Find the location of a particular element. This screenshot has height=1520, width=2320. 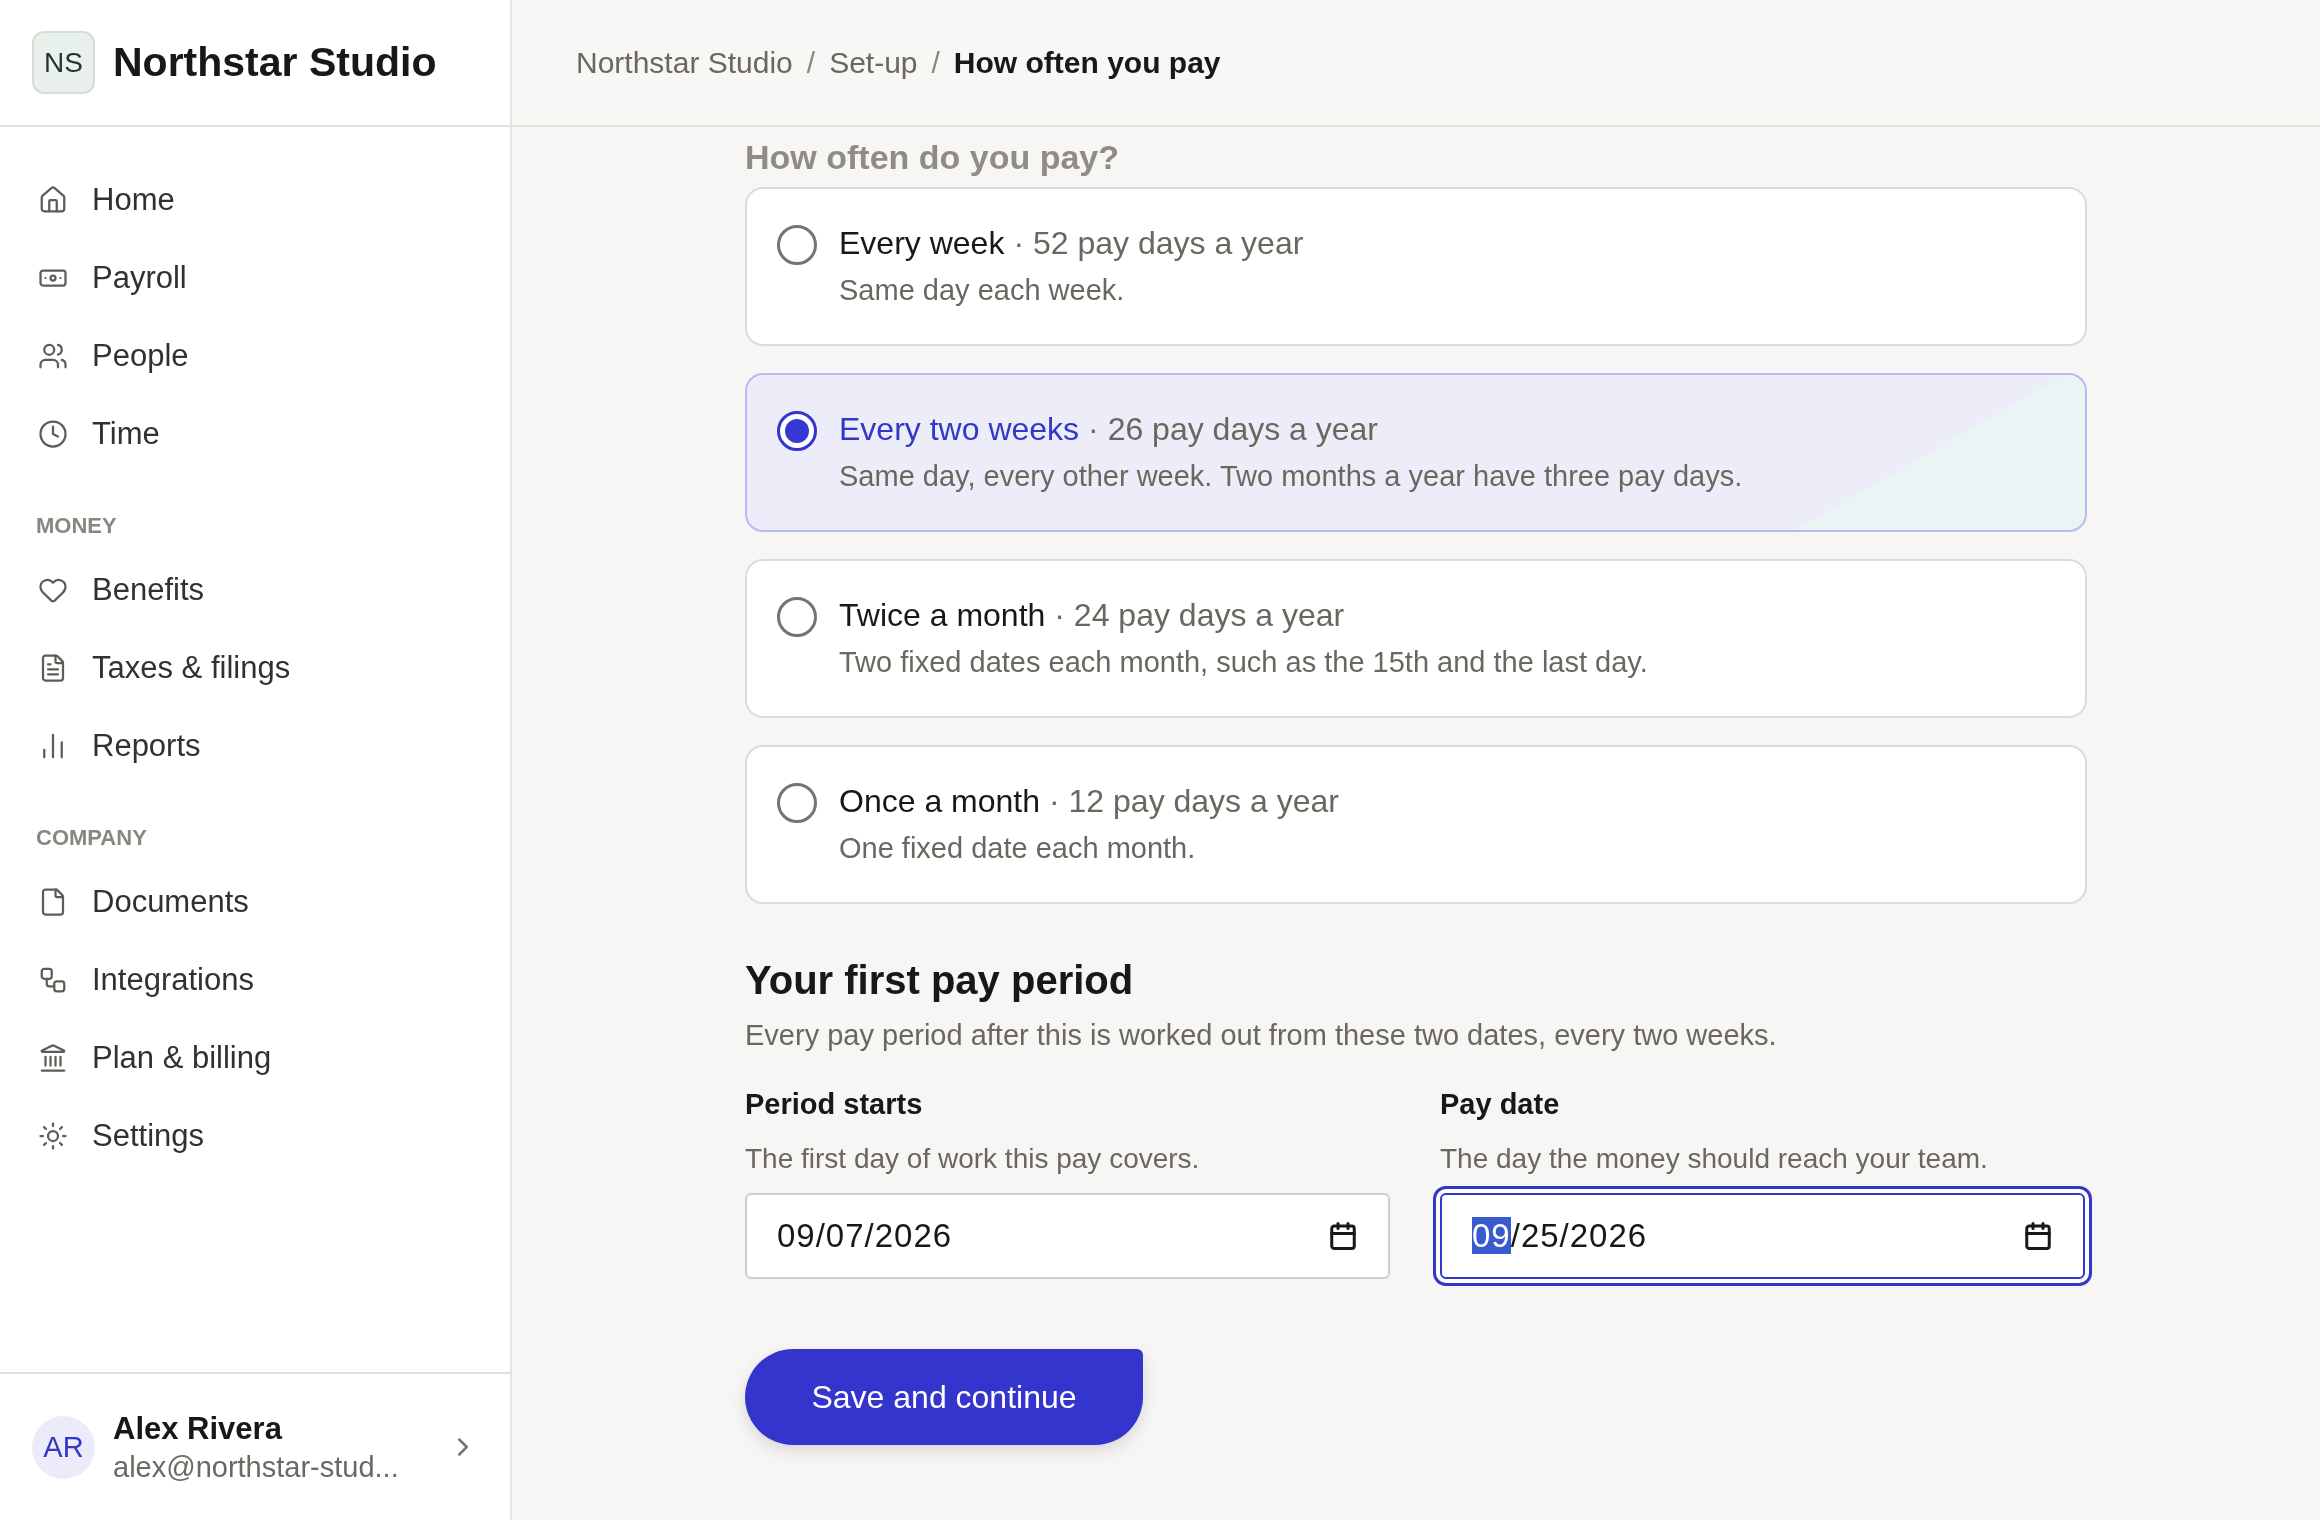

option-title: Twice a month is located at coordinates (942, 615).